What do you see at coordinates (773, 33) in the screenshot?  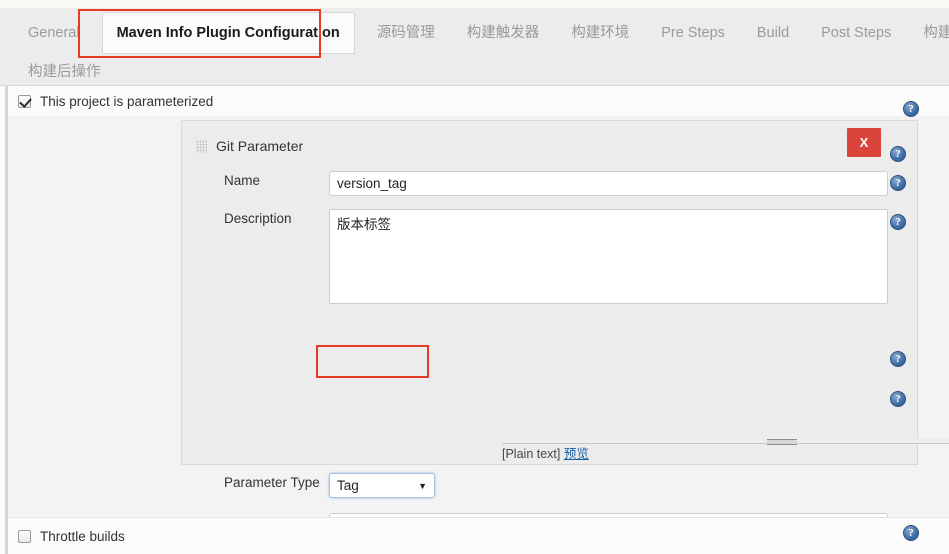 I see `tab-build: Build` at bounding box center [773, 33].